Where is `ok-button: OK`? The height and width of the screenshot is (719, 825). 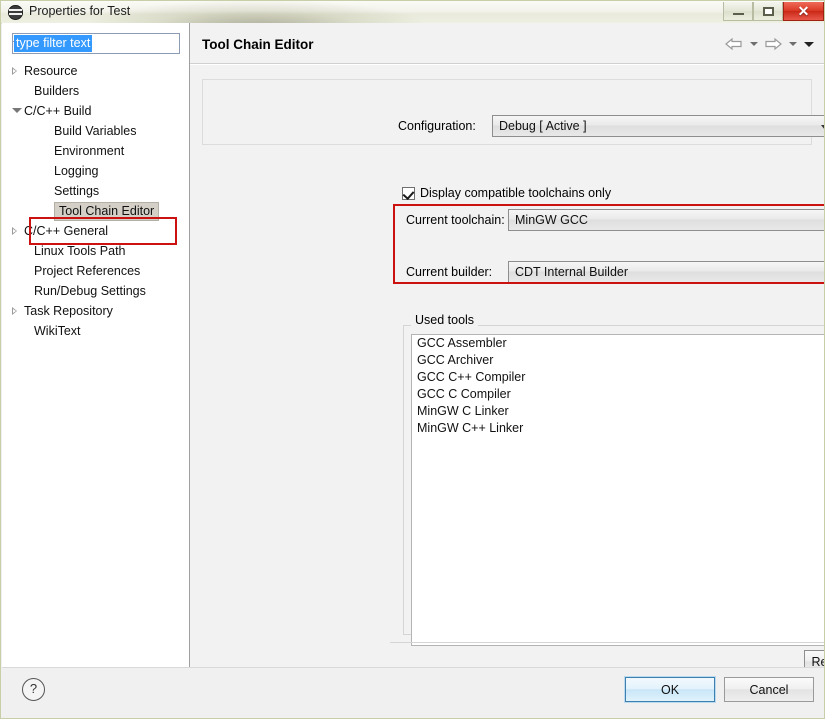 ok-button: OK is located at coordinates (670, 689).